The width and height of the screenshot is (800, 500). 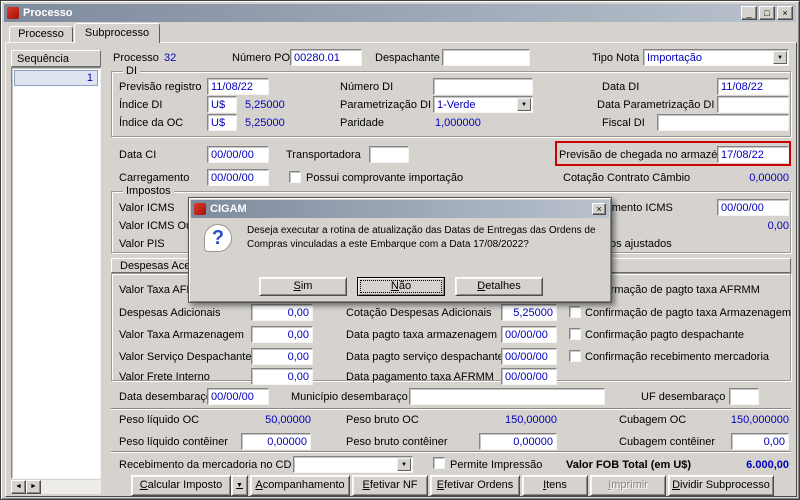 What do you see at coordinates (238, 154) in the screenshot?
I see `data-ci-field: 00/00/00` at bounding box center [238, 154].